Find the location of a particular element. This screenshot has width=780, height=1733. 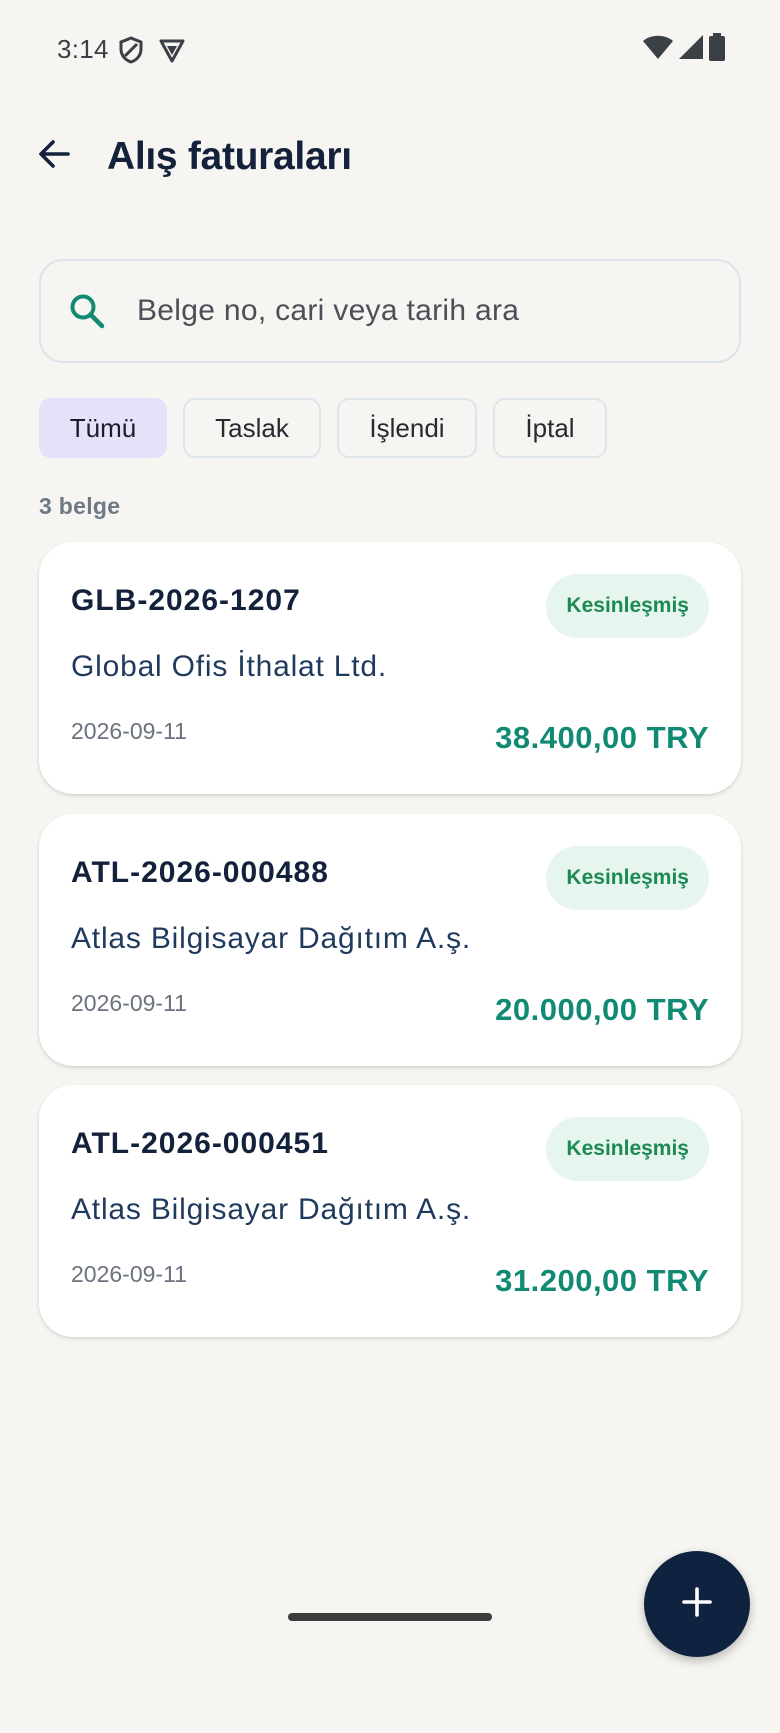

add-invoice-button is located at coordinates (697, 1604).